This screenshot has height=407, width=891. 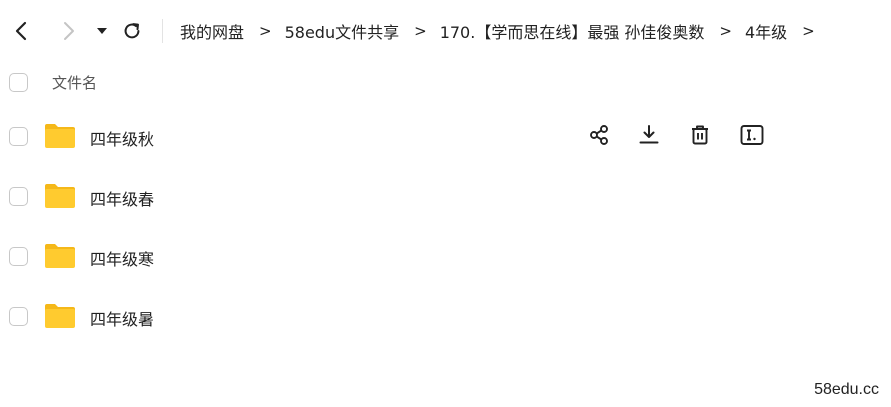 I want to click on list-header: 文件名, so click(x=445, y=83).